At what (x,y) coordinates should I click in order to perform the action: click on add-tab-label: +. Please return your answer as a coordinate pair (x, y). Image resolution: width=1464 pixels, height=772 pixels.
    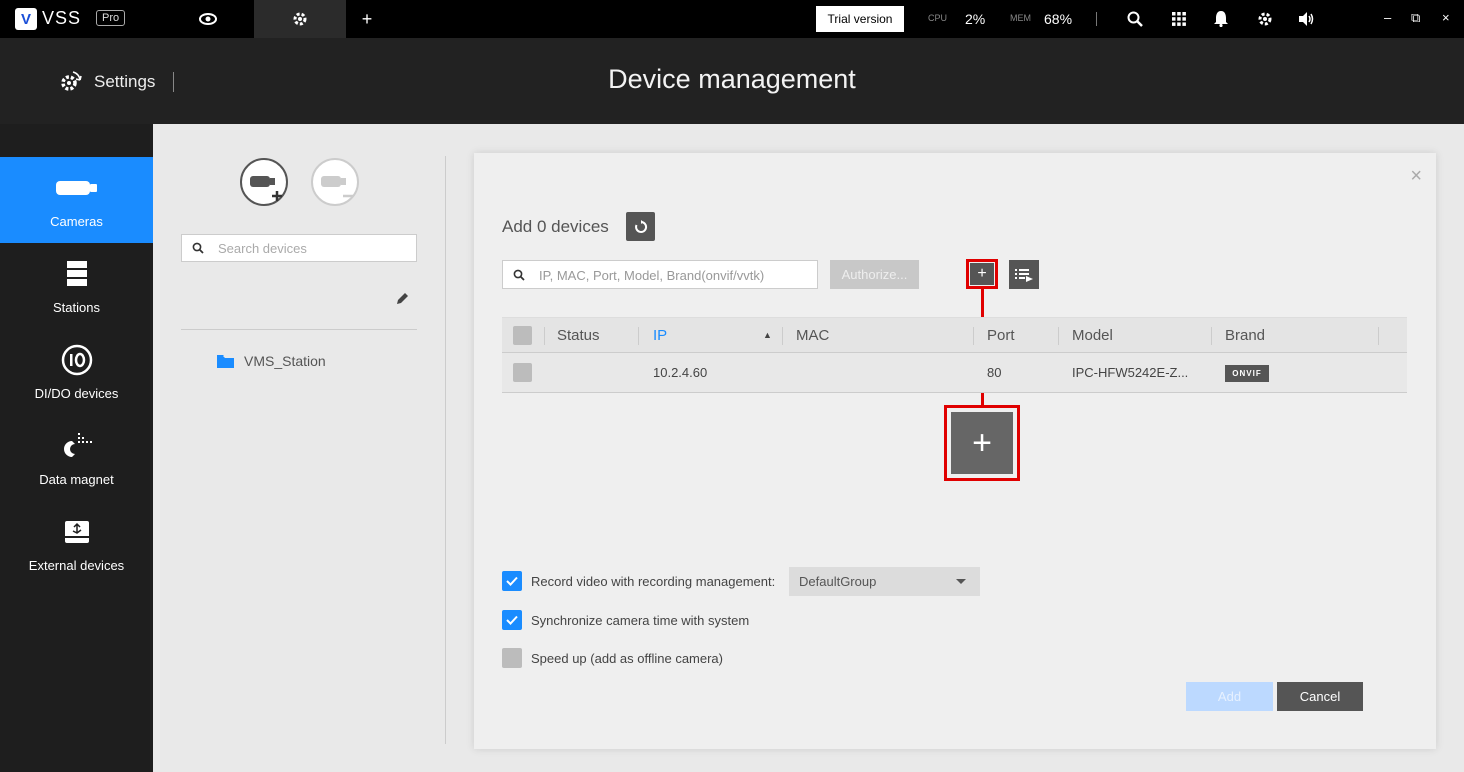
    Looking at the image, I should click on (367, 18).